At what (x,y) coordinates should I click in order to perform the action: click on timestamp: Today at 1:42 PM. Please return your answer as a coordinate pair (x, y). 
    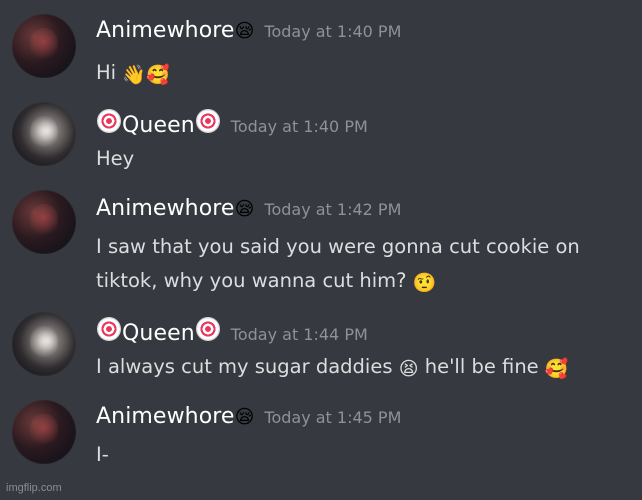
    Looking at the image, I should click on (332, 209).